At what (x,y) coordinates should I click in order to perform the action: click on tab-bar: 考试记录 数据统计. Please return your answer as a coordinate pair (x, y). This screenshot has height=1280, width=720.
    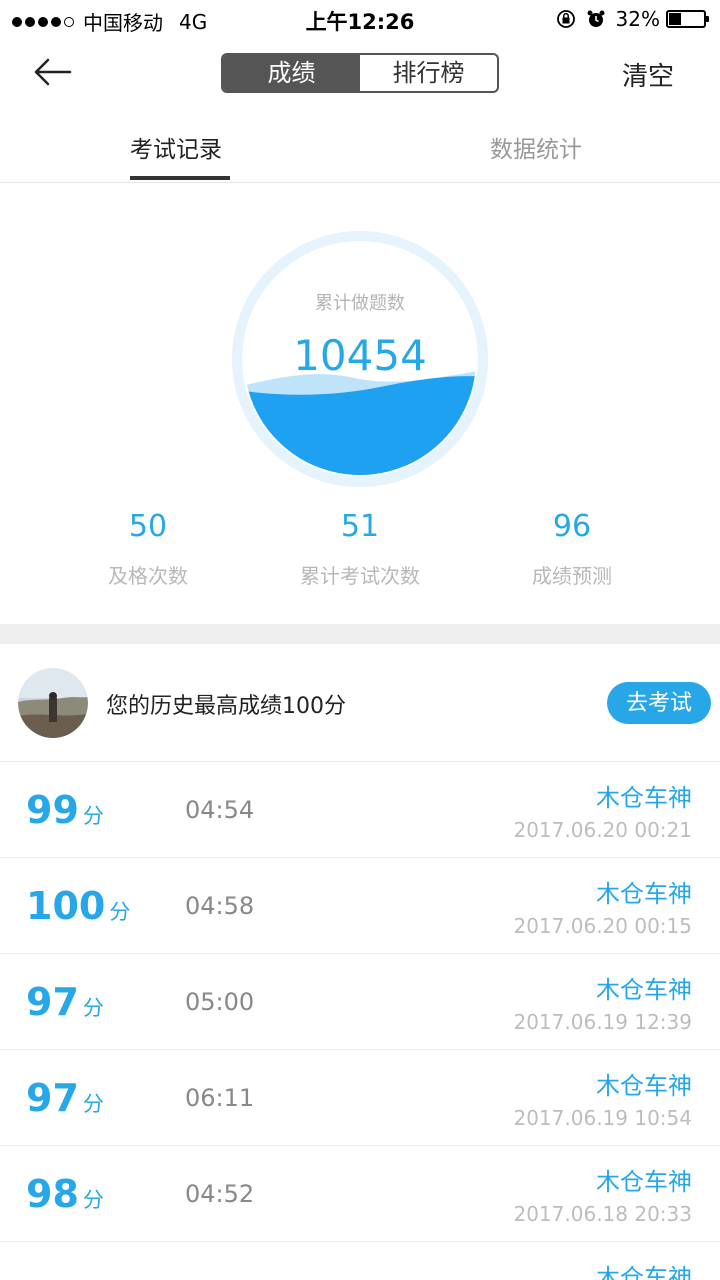
    Looking at the image, I should click on (360, 146).